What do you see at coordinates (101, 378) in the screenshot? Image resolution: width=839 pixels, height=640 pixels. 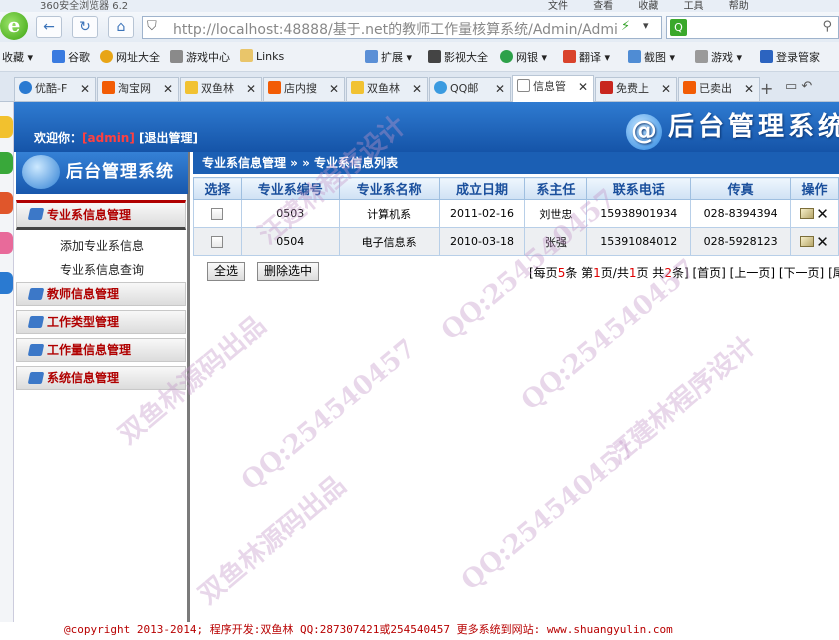 I see `menu-system-info: 系统信息管理` at bounding box center [101, 378].